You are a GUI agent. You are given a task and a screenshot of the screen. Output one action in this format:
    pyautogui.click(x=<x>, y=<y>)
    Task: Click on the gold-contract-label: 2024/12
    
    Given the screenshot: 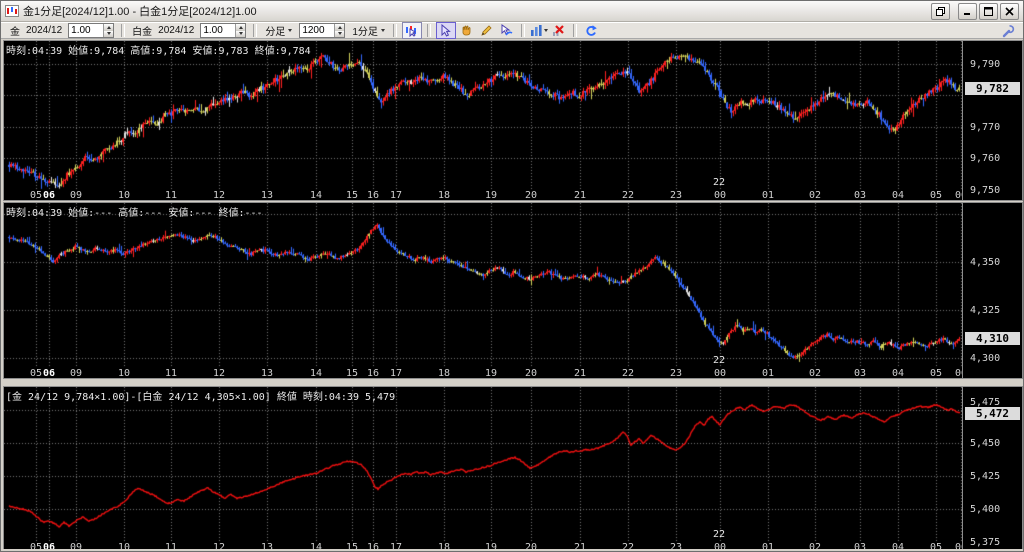 What is the action you would take?
    pyautogui.click(x=44, y=30)
    